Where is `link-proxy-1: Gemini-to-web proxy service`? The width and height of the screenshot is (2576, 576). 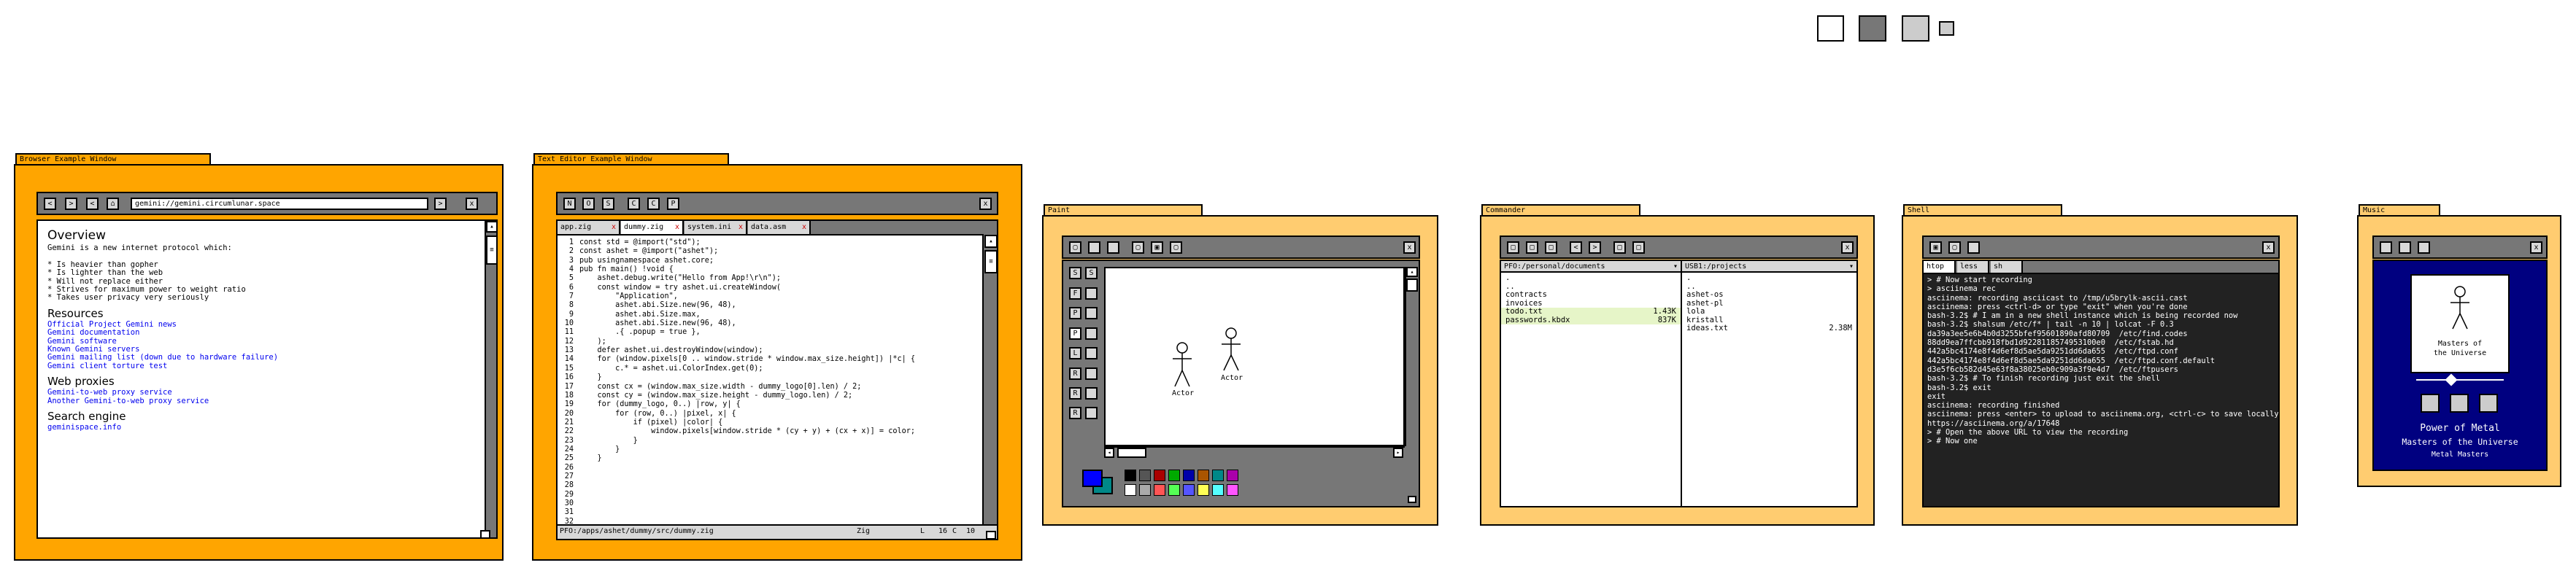 link-proxy-1: Gemini-to-web proxy service is located at coordinates (259, 392).